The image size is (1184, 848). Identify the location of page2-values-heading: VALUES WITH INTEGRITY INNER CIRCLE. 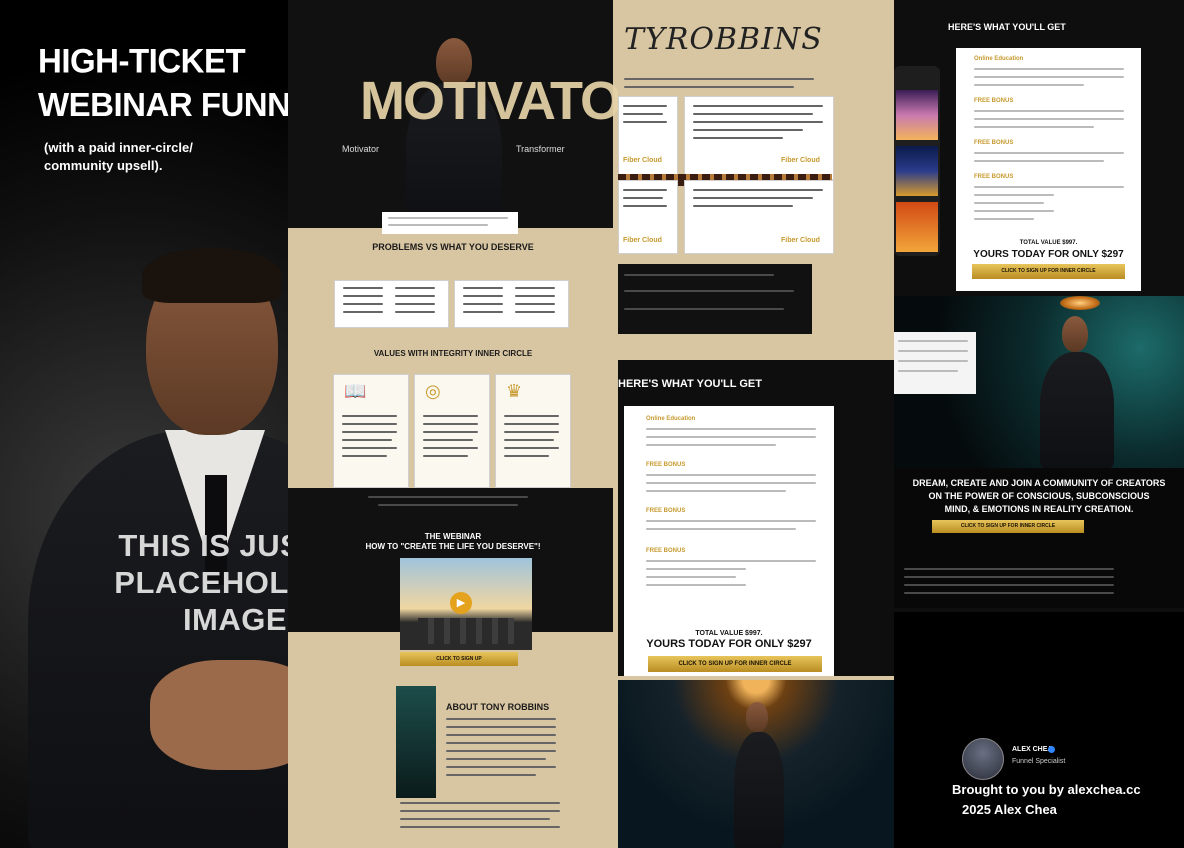
(453, 353).